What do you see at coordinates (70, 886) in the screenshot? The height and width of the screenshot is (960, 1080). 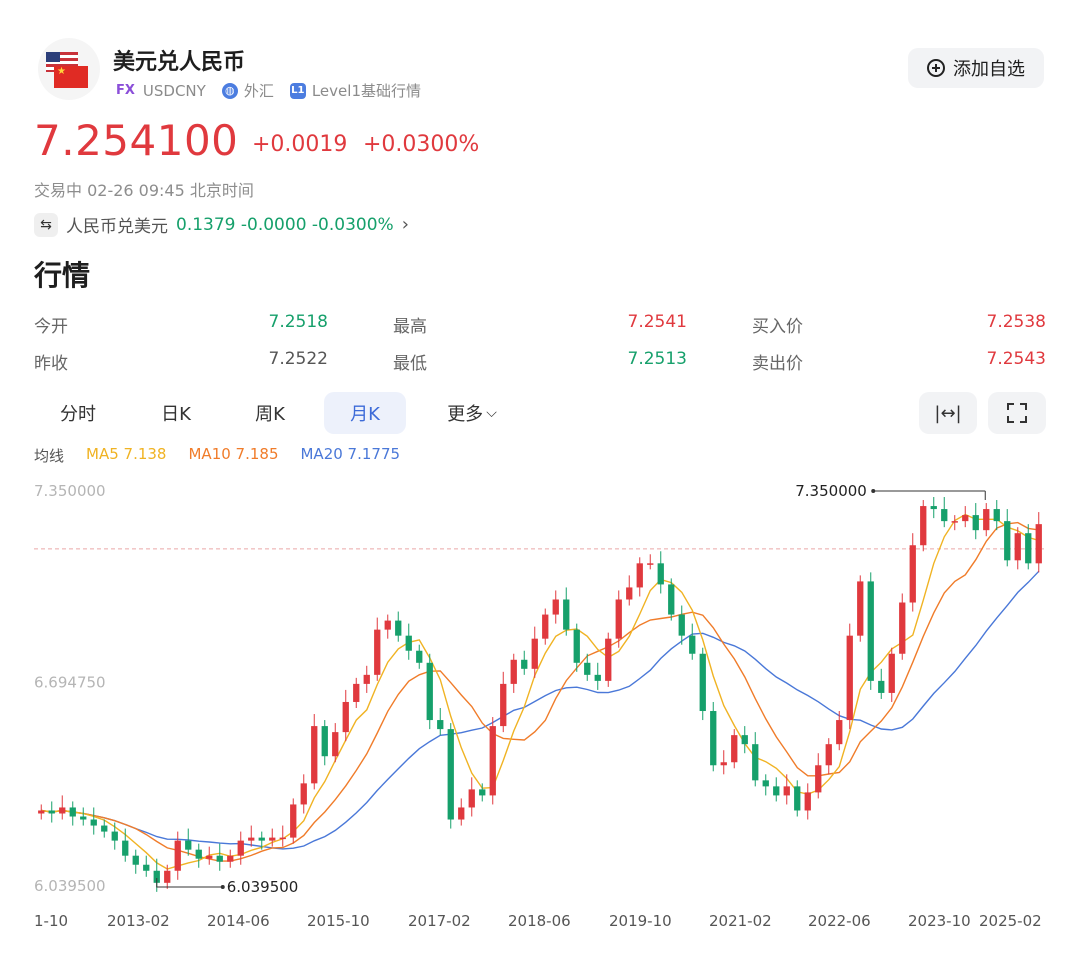 I see `y-tick-label: 6.039500` at bounding box center [70, 886].